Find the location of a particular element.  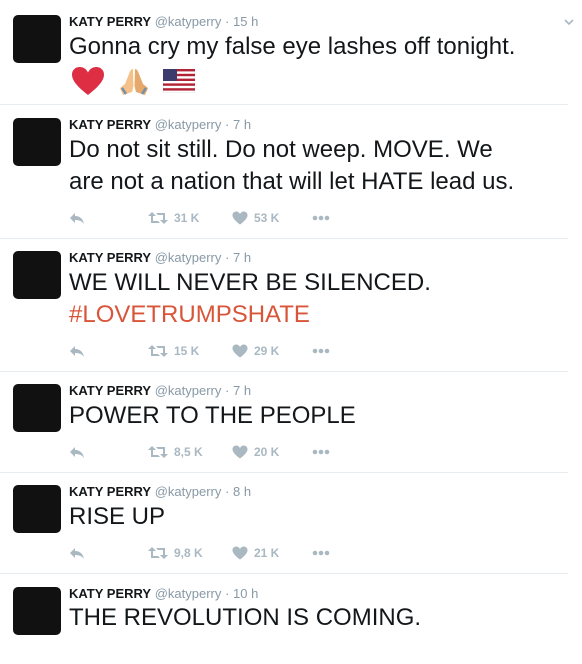

like-button: 21 K is located at coordinates (255, 553).